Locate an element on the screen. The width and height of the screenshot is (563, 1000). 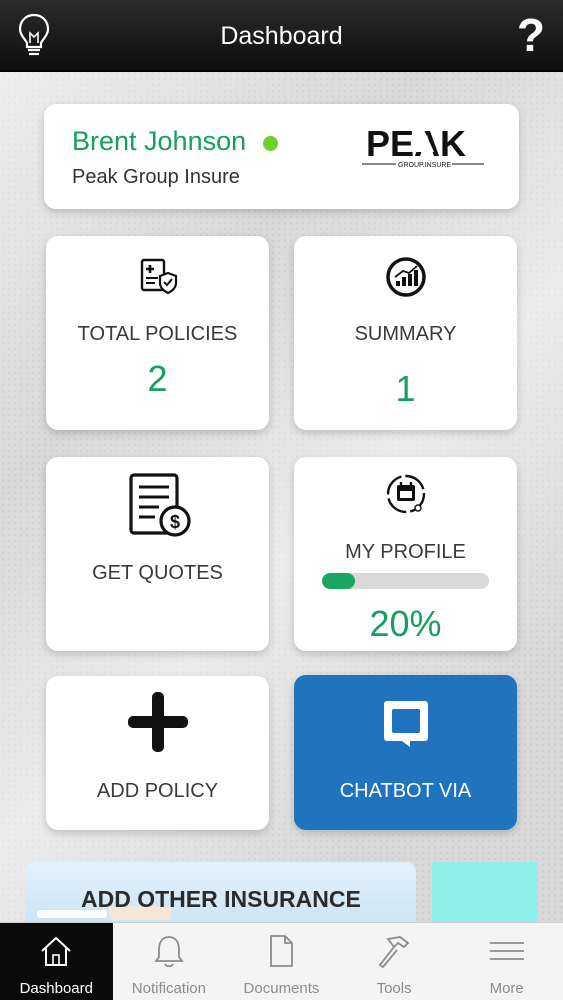
tab-documents: Documents is located at coordinates (281, 961).